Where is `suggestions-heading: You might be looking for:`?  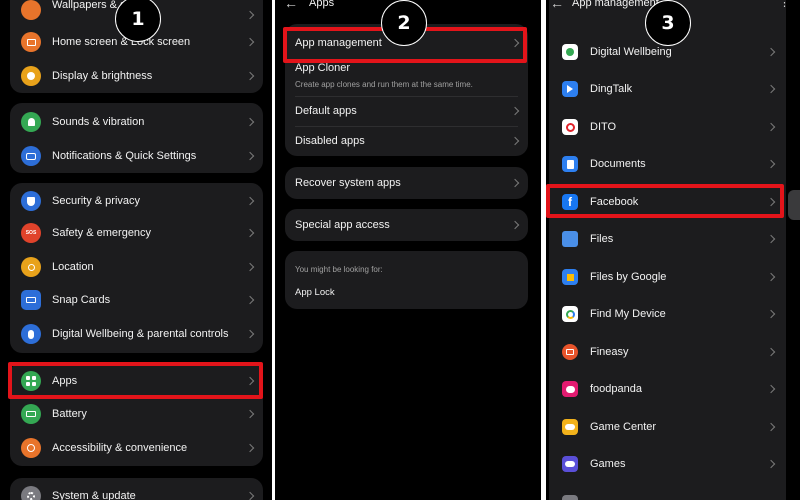 suggestions-heading: You might be looking for: is located at coordinates (339, 269).